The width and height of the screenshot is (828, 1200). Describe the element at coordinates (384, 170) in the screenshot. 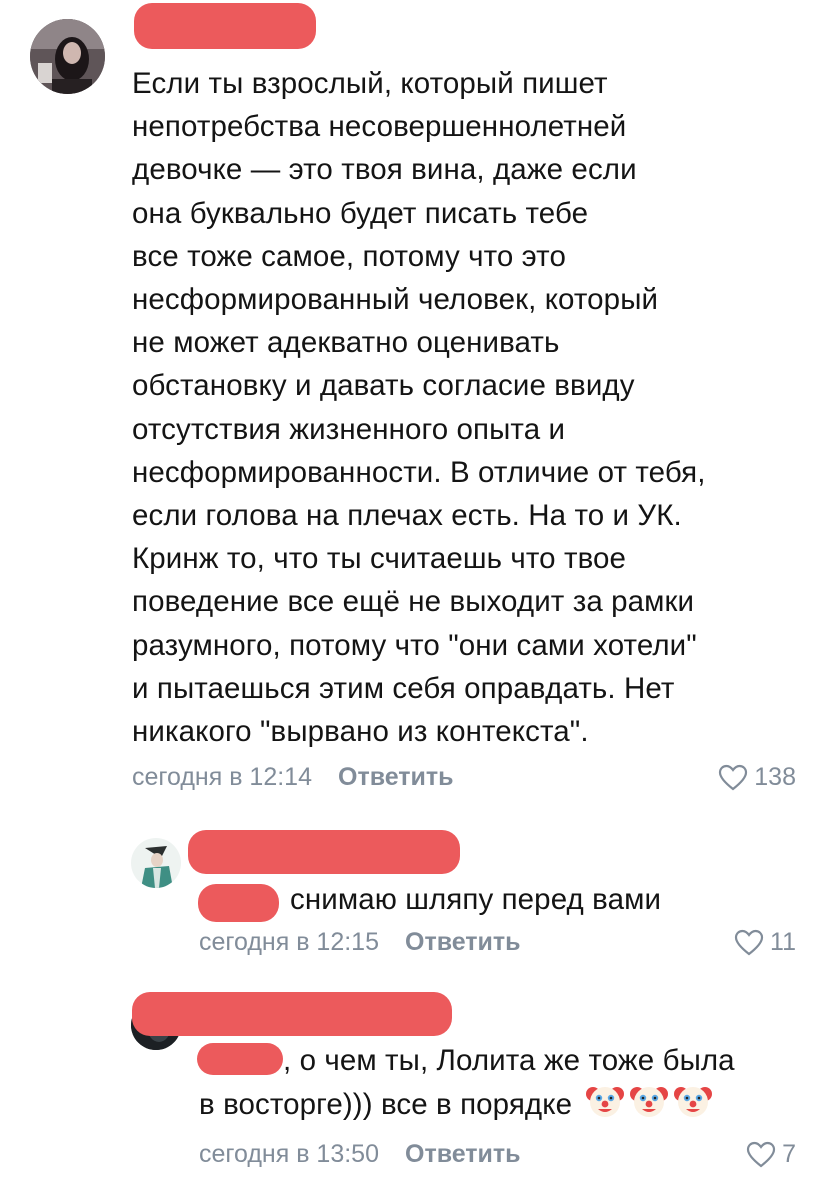

I see `comment-line: девочке — это твоя вина, даже если` at that location.